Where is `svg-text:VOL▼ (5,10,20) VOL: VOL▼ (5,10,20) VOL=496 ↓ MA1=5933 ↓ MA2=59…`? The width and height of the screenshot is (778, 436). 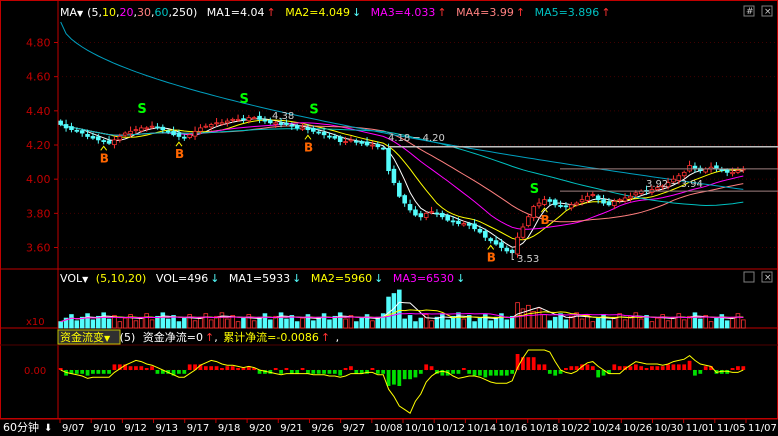 svg-text:VOL▼ (5,10,20) VOL: VOL▼ (5,10,20) VOL=496 ↓ MA1=5933 ↓ MA2=59… is located at coordinates (262, 278).